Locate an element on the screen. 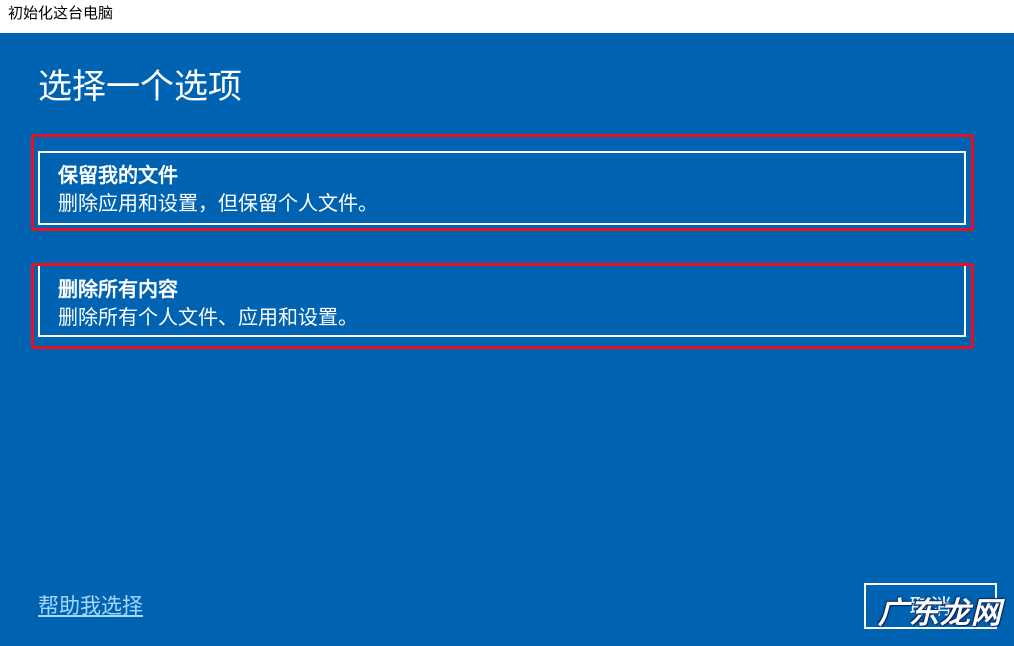 The width and height of the screenshot is (1014, 646). cancel-button: 取消 is located at coordinates (930, 606).